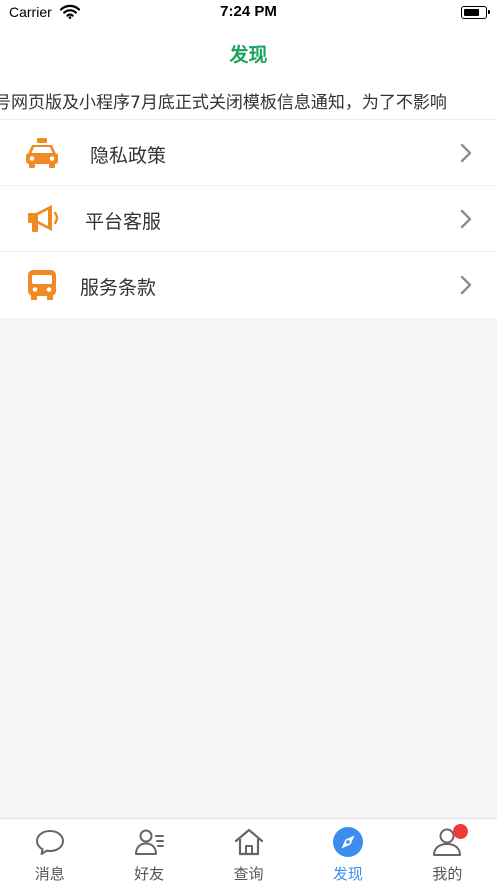  Describe the element at coordinates (347, 874) in the screenshot. I see `tab-label: 发现` at that location.